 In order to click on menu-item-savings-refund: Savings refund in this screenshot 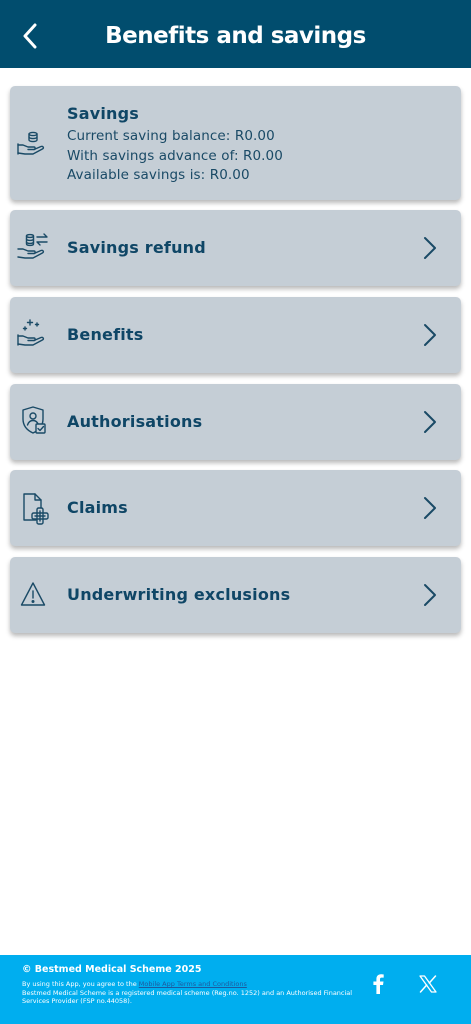, I will do `click(235, 248)`.